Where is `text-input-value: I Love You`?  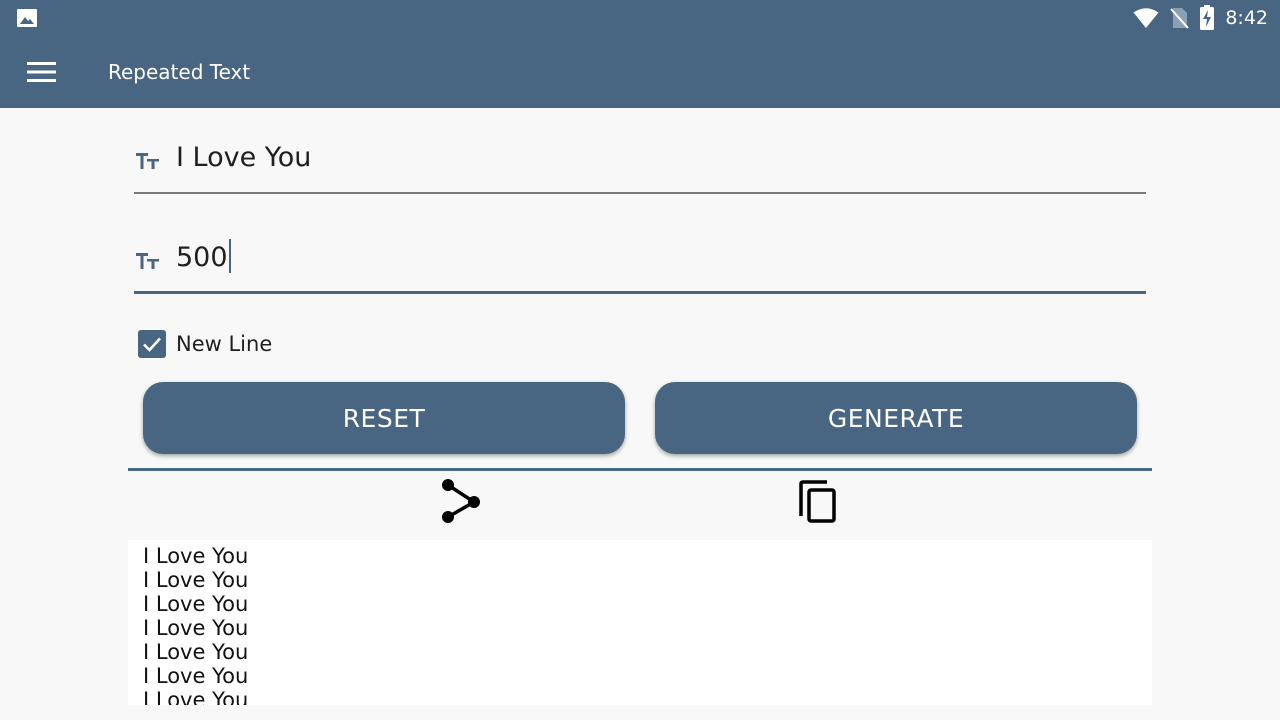
text-input-value: I Love You is located at coordinates (244, 157).